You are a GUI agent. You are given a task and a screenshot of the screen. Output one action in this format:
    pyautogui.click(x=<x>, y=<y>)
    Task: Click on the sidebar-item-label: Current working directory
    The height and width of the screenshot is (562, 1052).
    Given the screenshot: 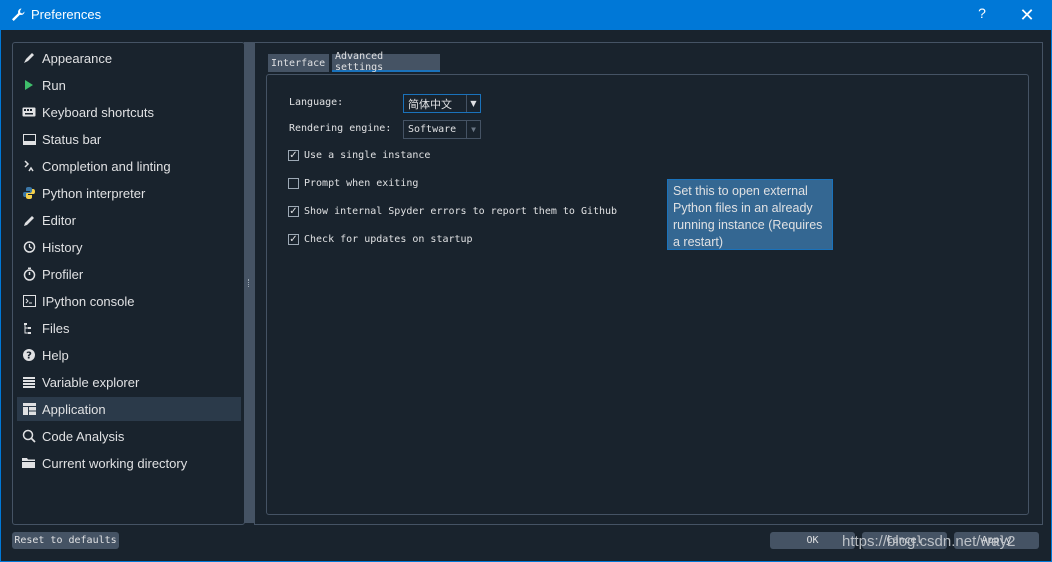 What is the action you would take?
    pyautogui.click(x=115, y=463)
    